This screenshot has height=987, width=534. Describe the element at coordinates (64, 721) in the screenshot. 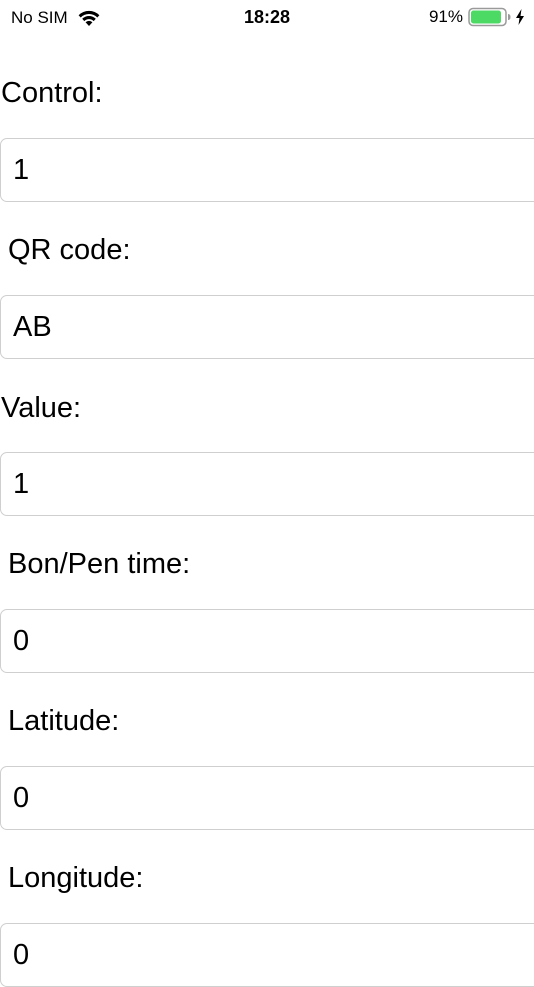

I see `latitude-label: Latitude:` at that location.